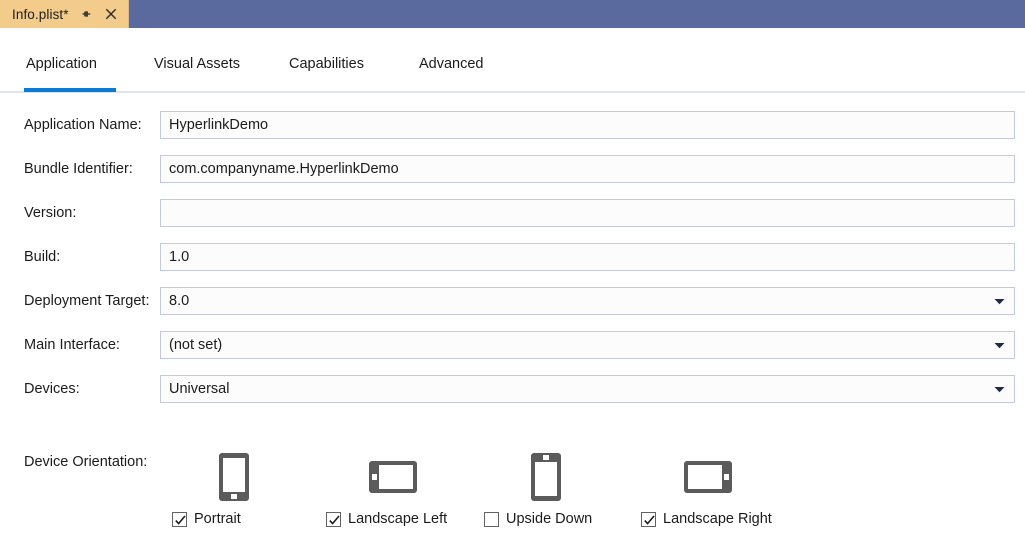 This screenshot has width=1025, height=558. Describe the element at coordinates (569, 477) in the screenshot. I see `phone-upside-down-icon` at that location.